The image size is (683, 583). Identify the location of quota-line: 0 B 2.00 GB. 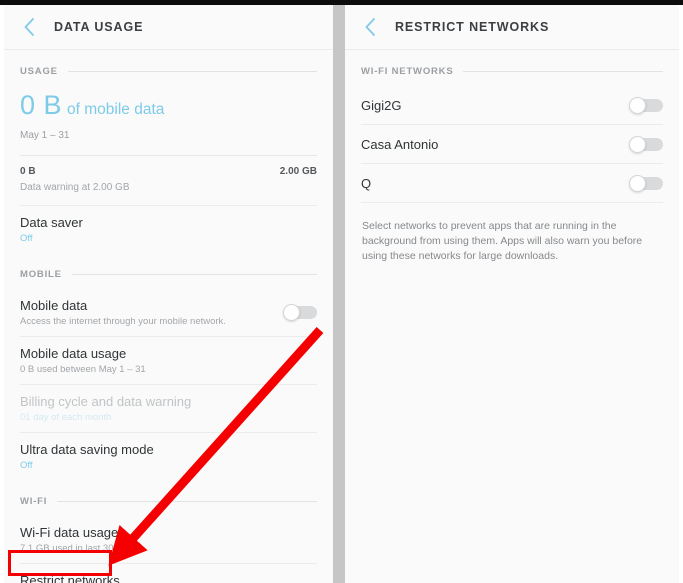
(168, 171).